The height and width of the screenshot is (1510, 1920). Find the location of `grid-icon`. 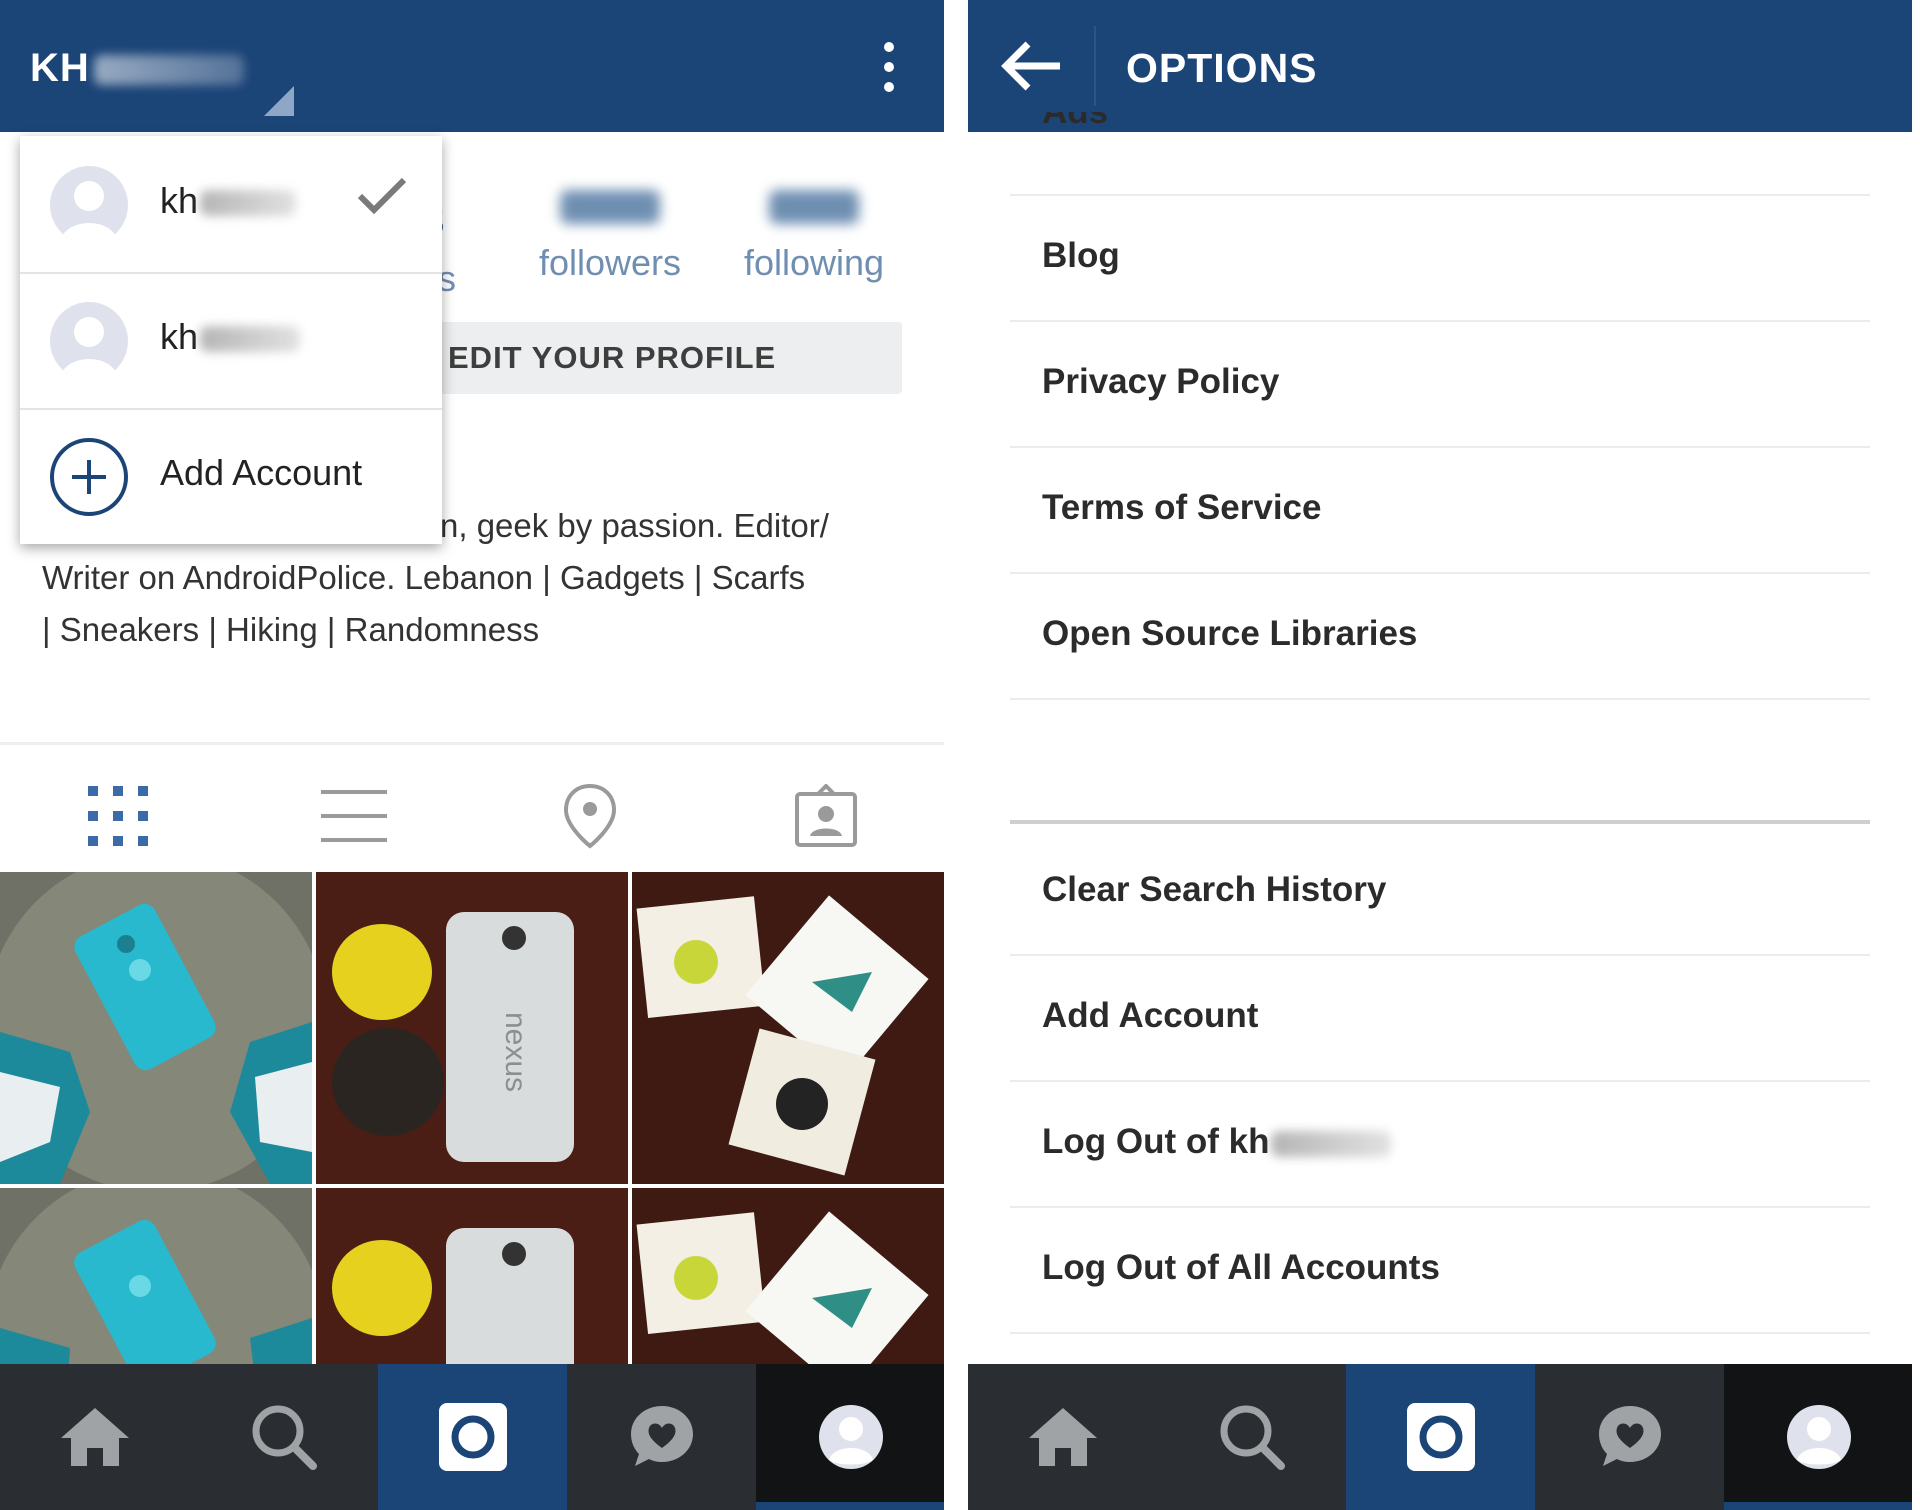

grid-icon is located at coordinates (118, 816).